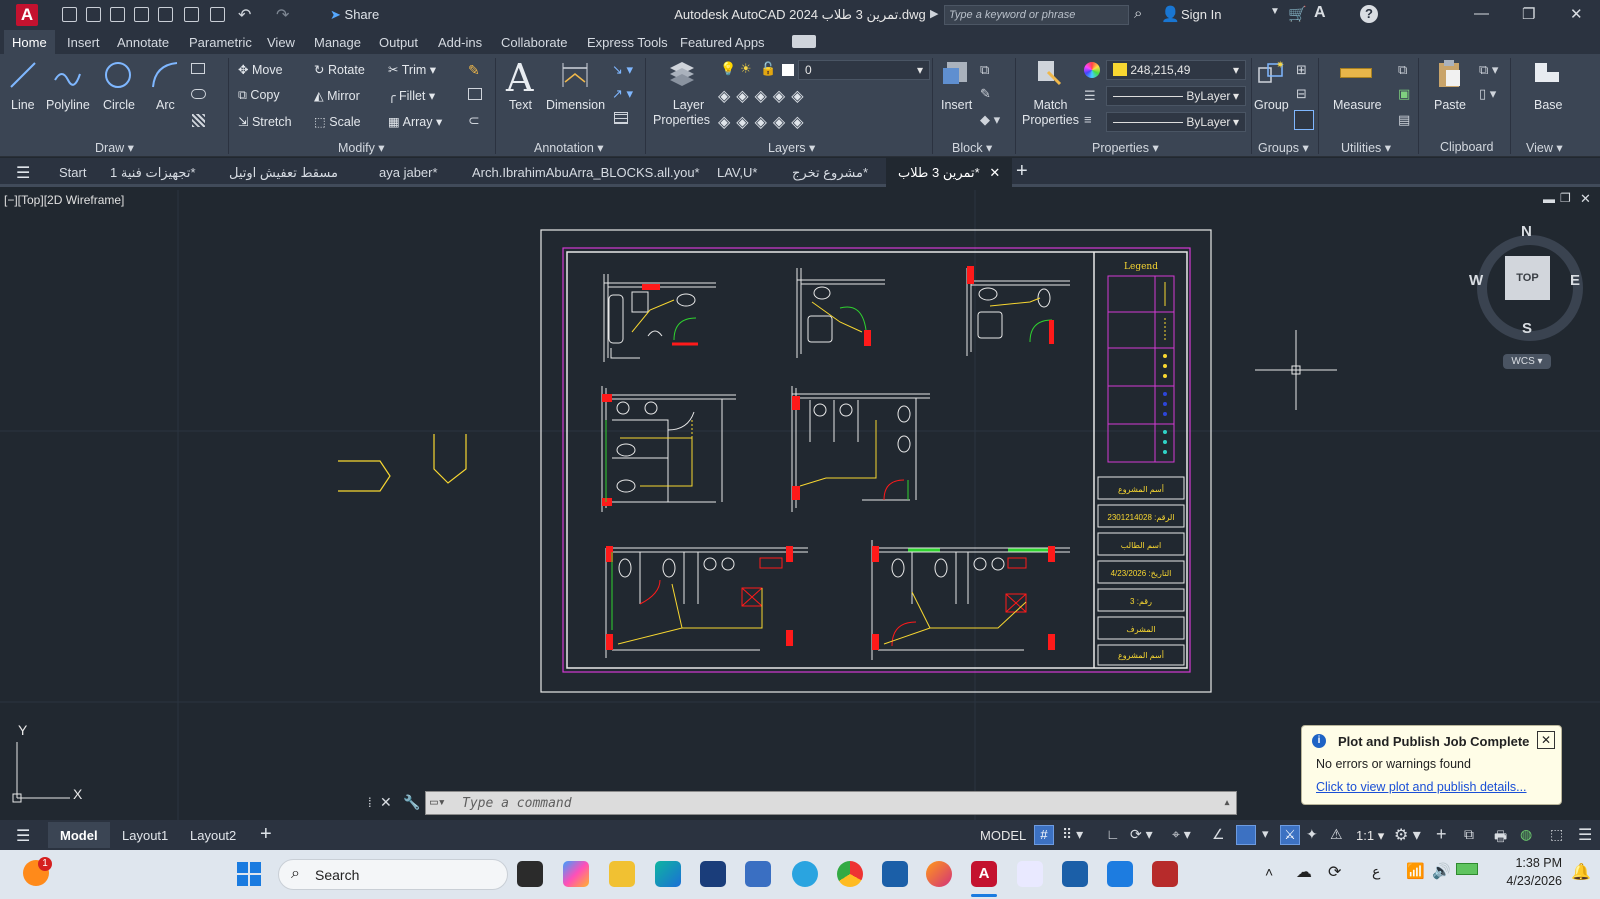 The width and height of the screenshot is (1600, 899). I want to click on onedrive-icon: ☁, so click(1304, 872).